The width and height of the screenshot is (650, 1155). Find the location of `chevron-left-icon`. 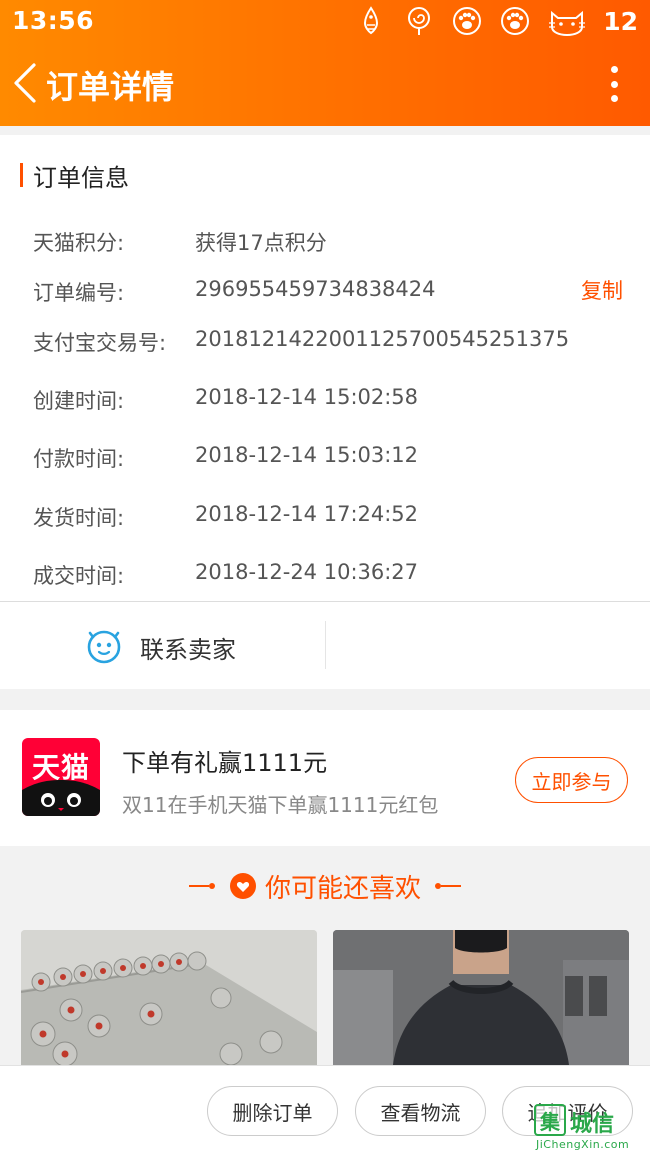

chevron-left-icon is located at coordinates (25, 83).